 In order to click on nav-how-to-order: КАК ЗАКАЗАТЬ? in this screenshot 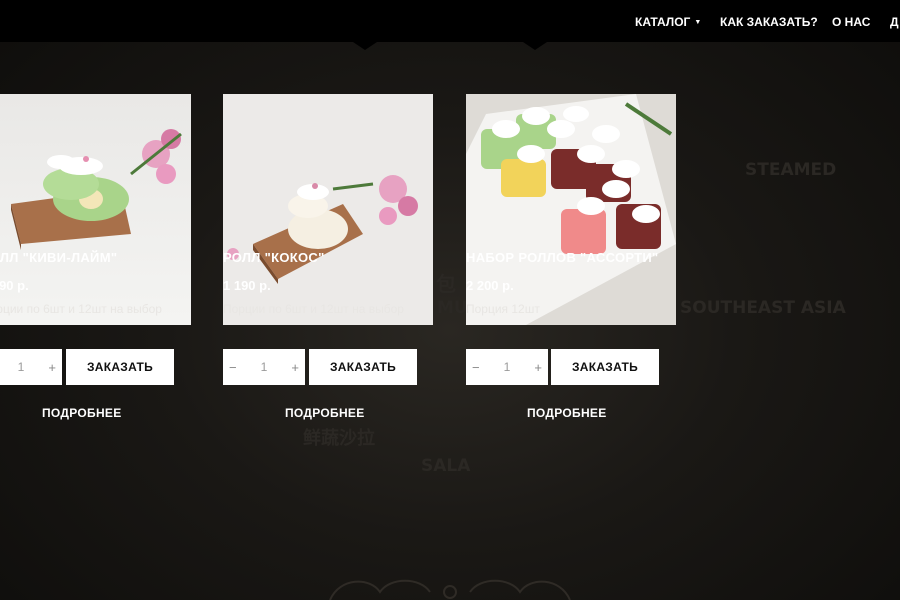, I will do `click(769, 22)`.